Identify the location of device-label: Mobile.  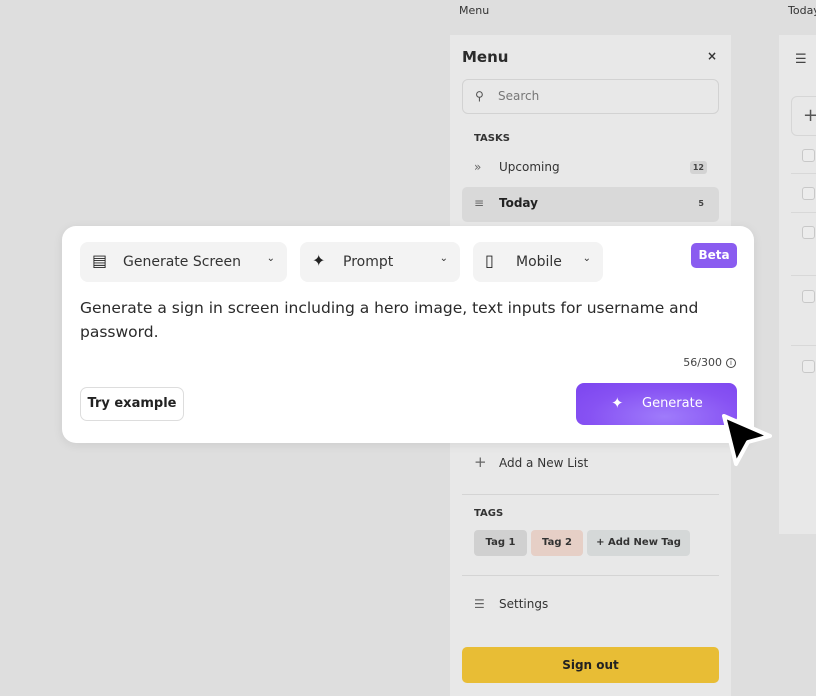
(539, 262).